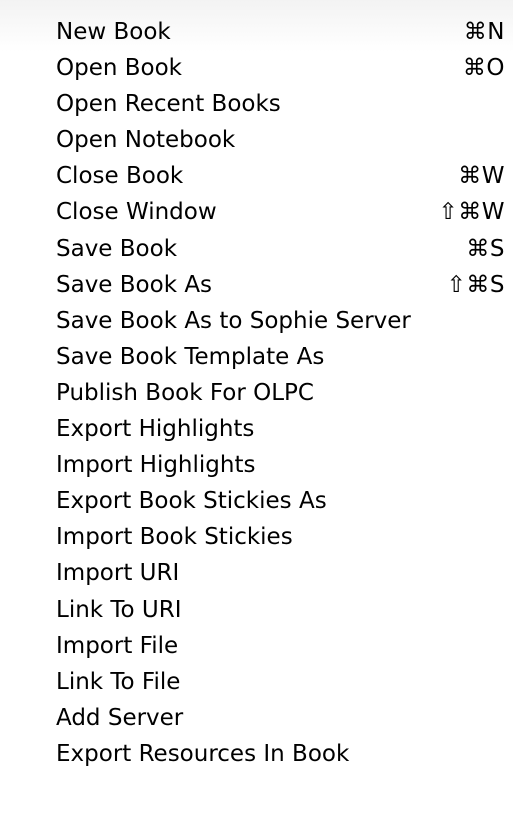 The image size is (513, 817). What do you see at coordinates (256, 429) in the screenshot?
I see `menu-item-export-highlights: Export Highlights` at bounding box center [256, 429].